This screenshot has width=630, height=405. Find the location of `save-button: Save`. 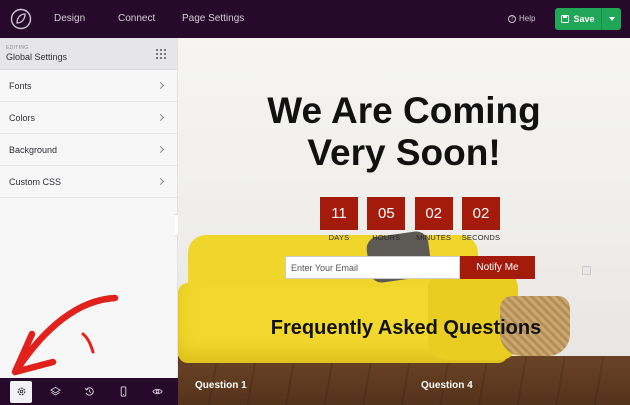

save-button: Save is located at coordinates (578, 19).